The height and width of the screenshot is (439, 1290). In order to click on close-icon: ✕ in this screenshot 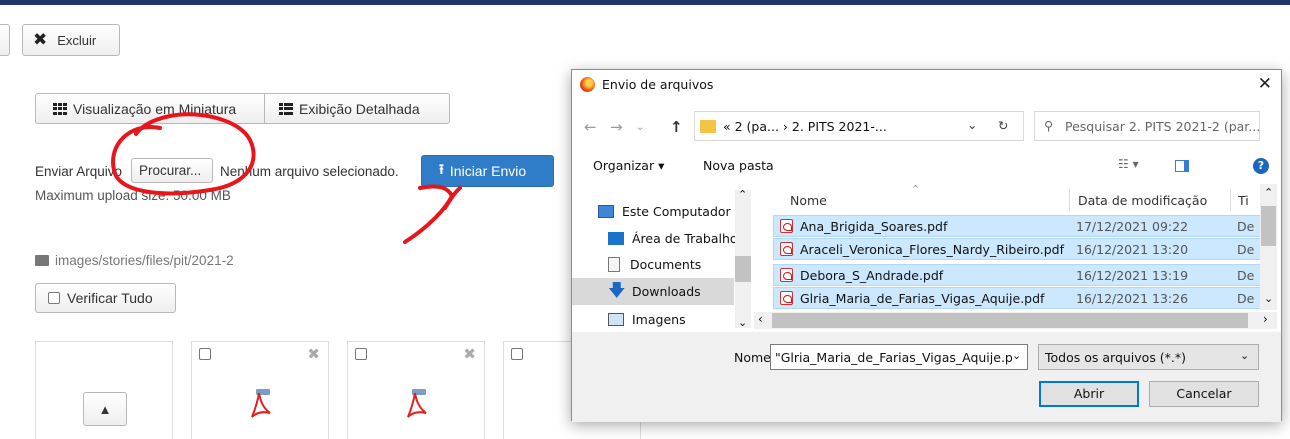, I will do `click(1265, 84)`.